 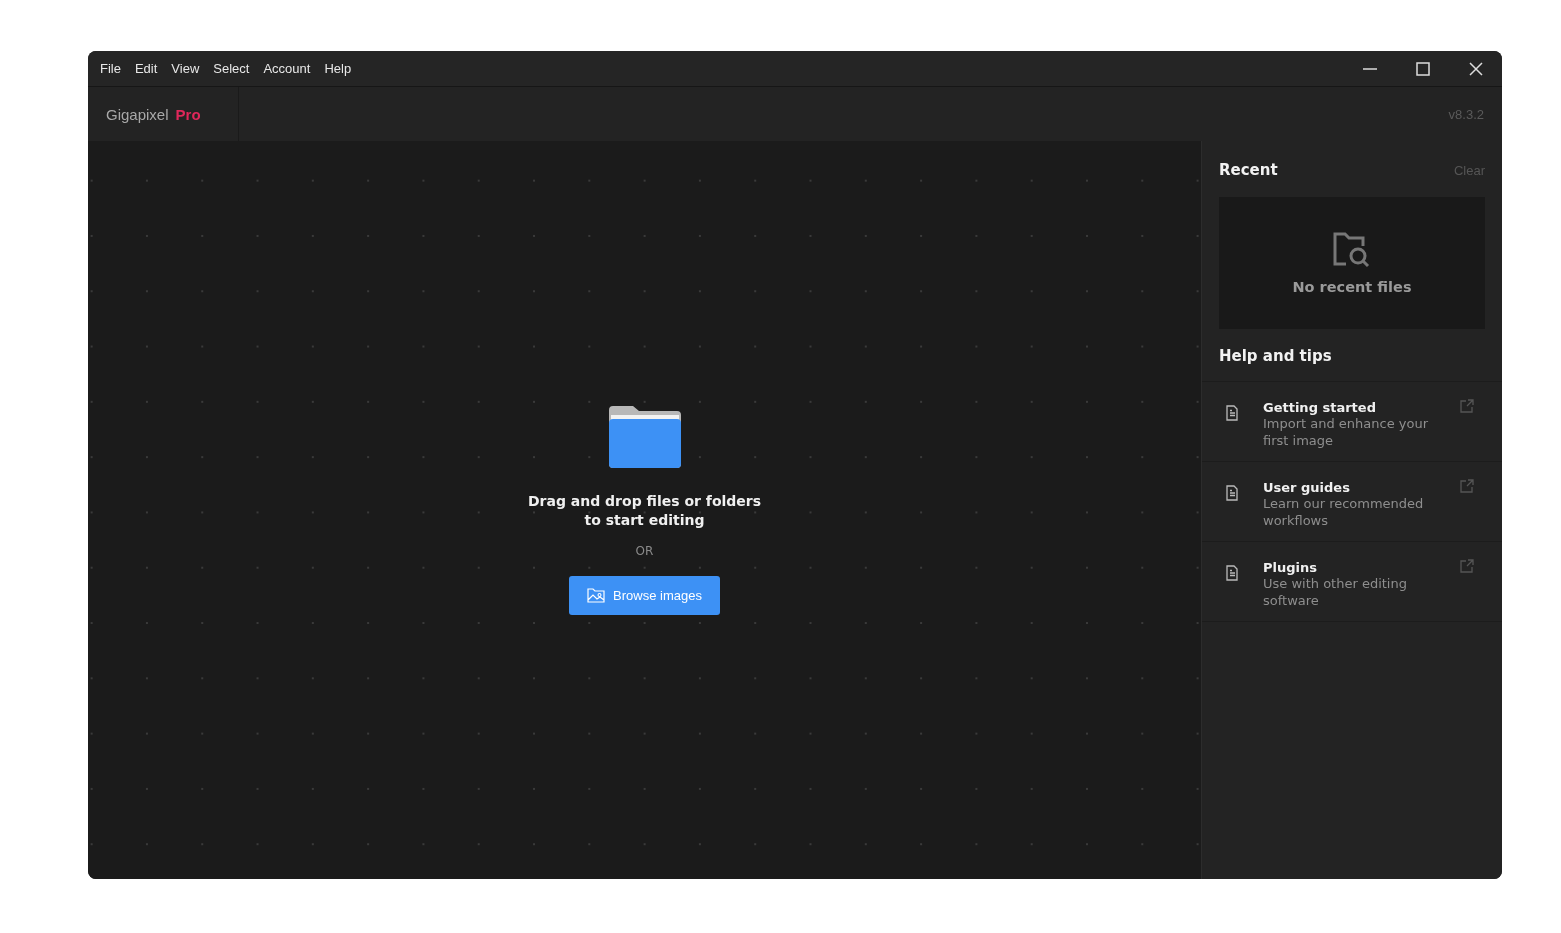 I want to click on help-item-title: User guides, so click(x=1307, y=487).